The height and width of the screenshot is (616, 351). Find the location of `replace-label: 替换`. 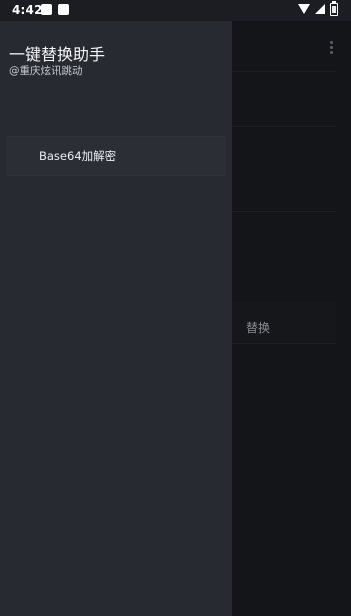

replace-label: 替换 is located at coordinates (258, 328).